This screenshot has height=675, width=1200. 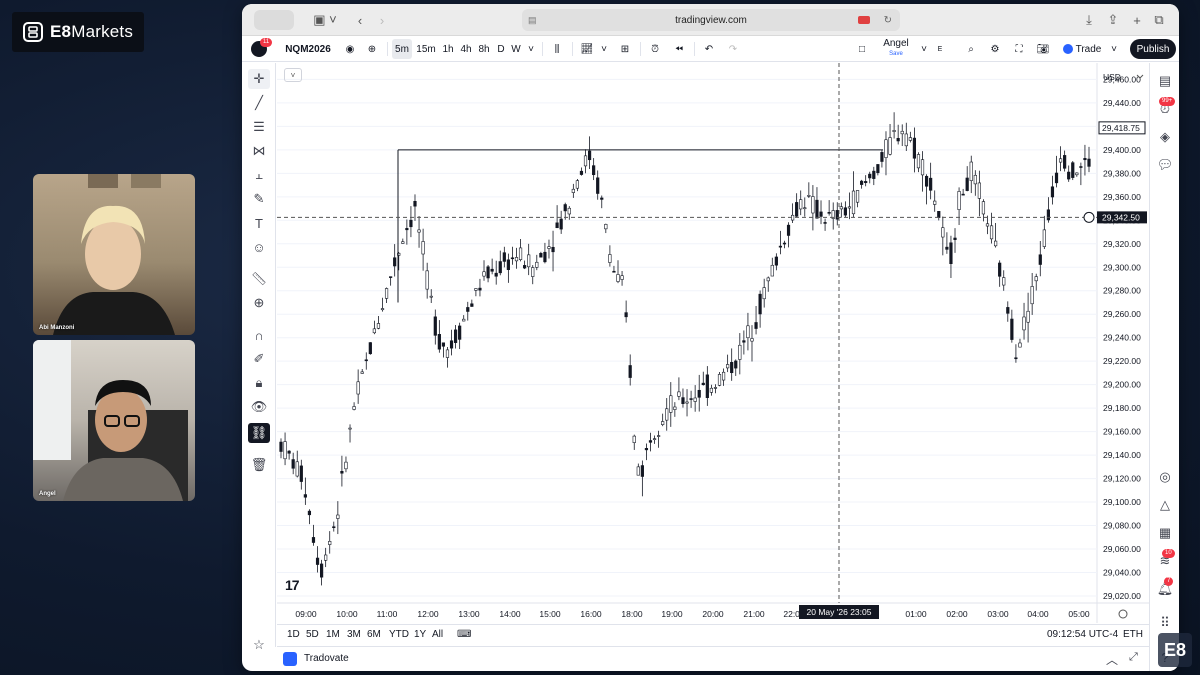 What do you see at coordinates (420, 634) in the screenshot?
I see `range-1y: 1Y` at bounding box center [420, 634].